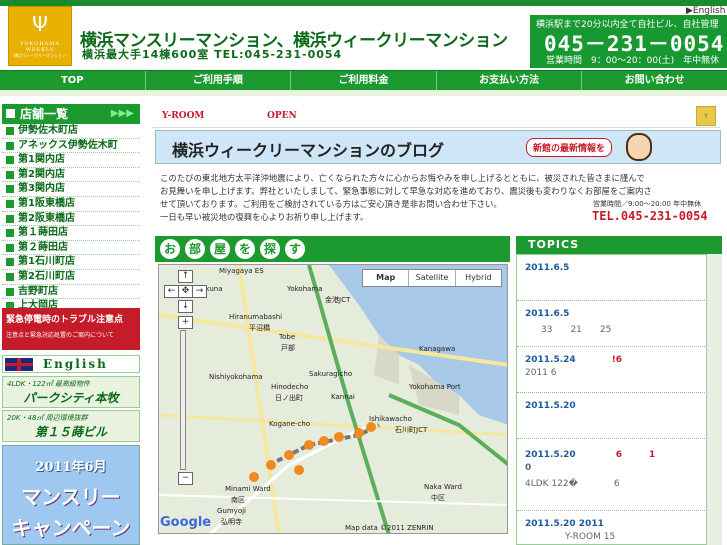  Describe the element at coordinates (71, 248) in the screenshot. I see `shop-item: 第２蒔田店` at that location.